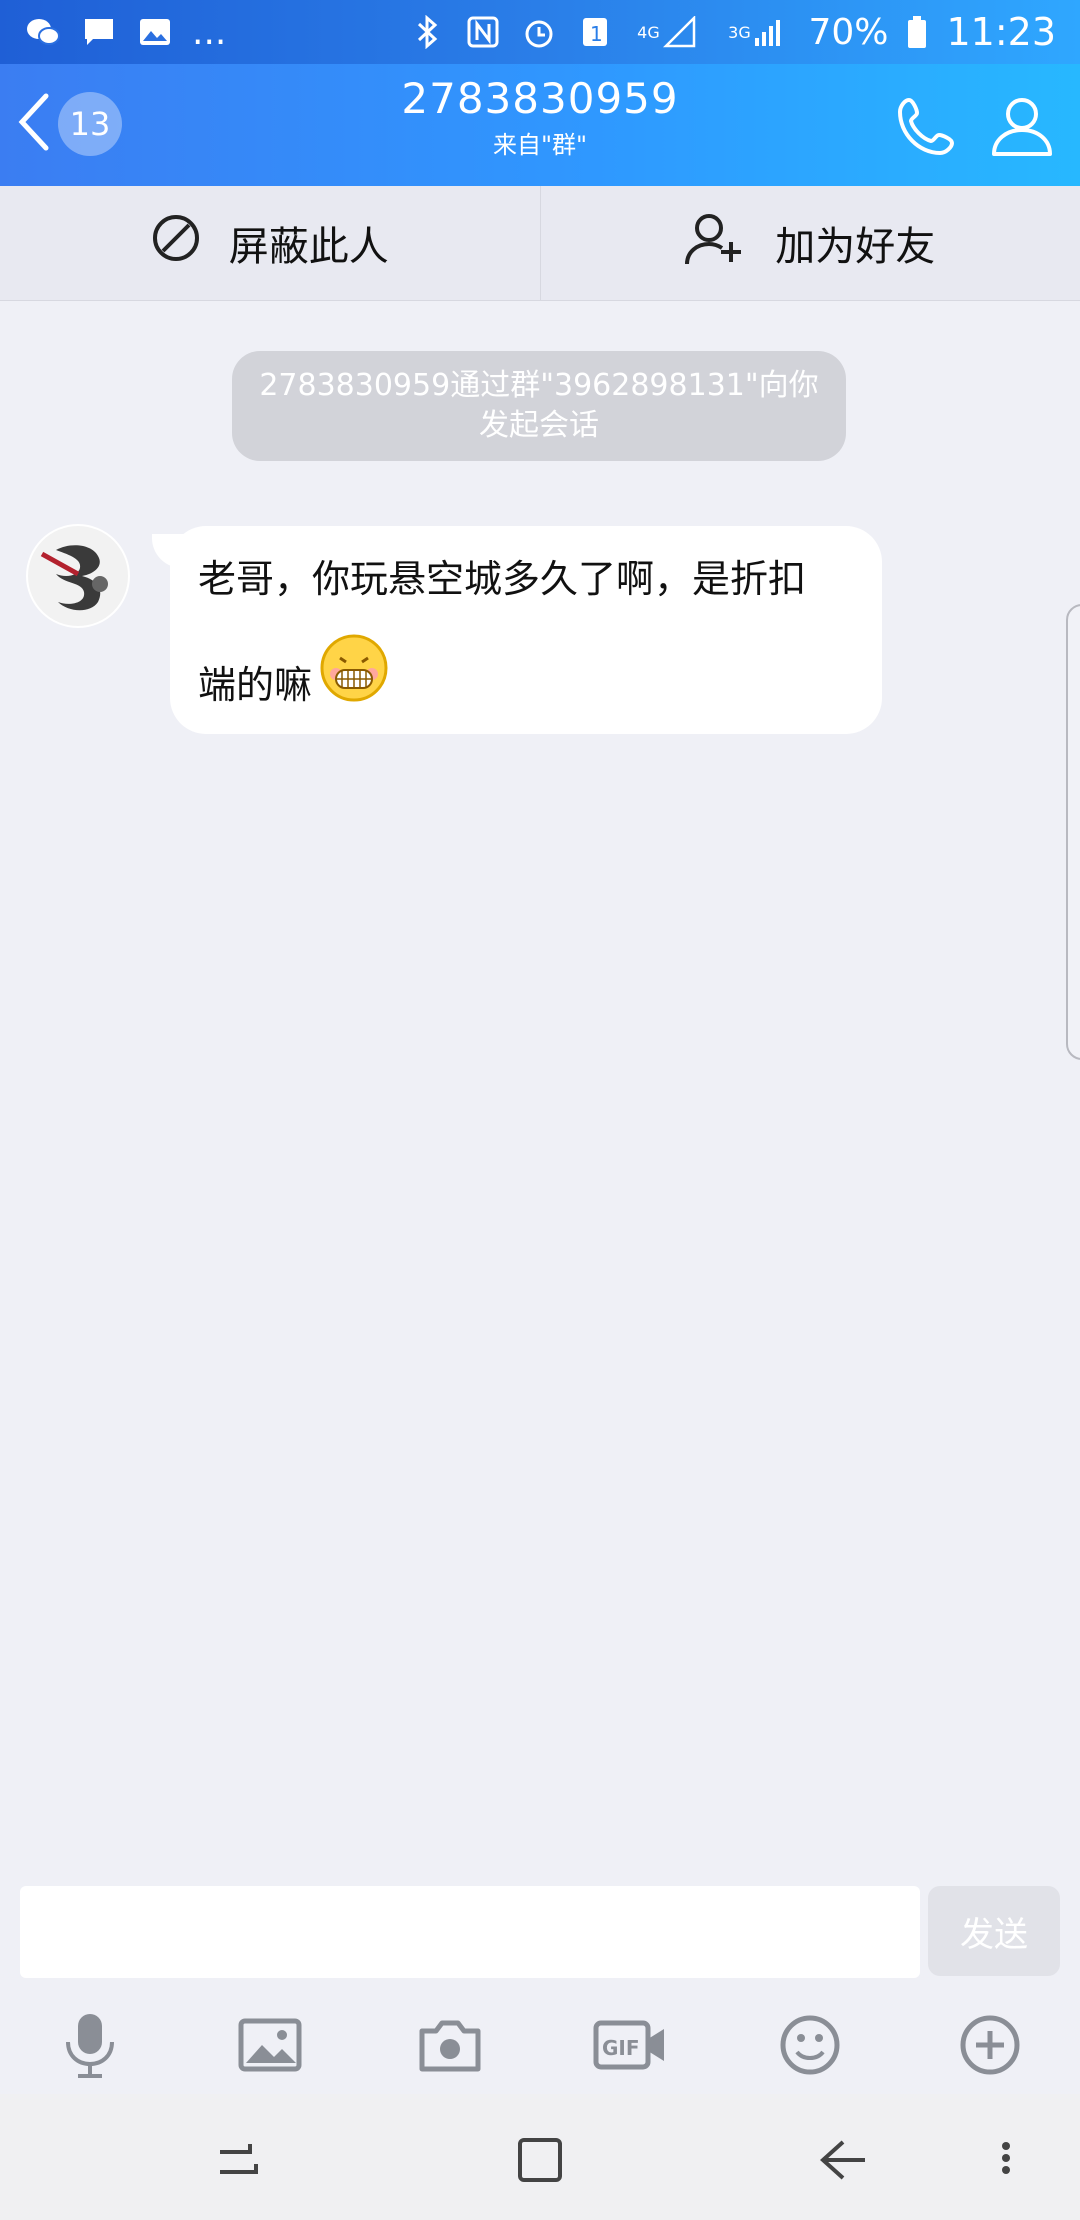 The height and width of the screenshot is (2220, 1080). I want to click on battery-icon, so click(917, 32).